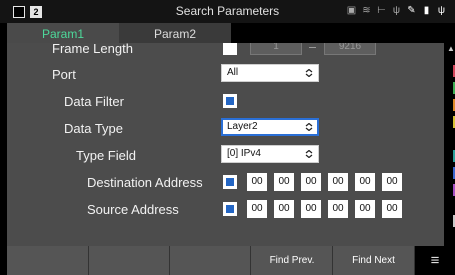 This screenshot has width=455, height=275. Describe the element at coordinates (230, 209) in the screenshot. I see `source-address-checkbox` at that location.